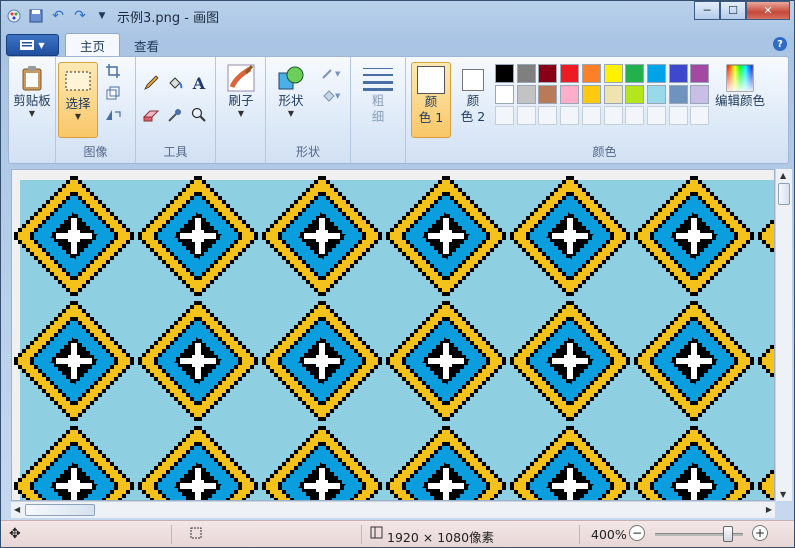 Image resolution: width=795 pixels, height=548 pixels. I want to click on line-width-icon, so click(378, 78).